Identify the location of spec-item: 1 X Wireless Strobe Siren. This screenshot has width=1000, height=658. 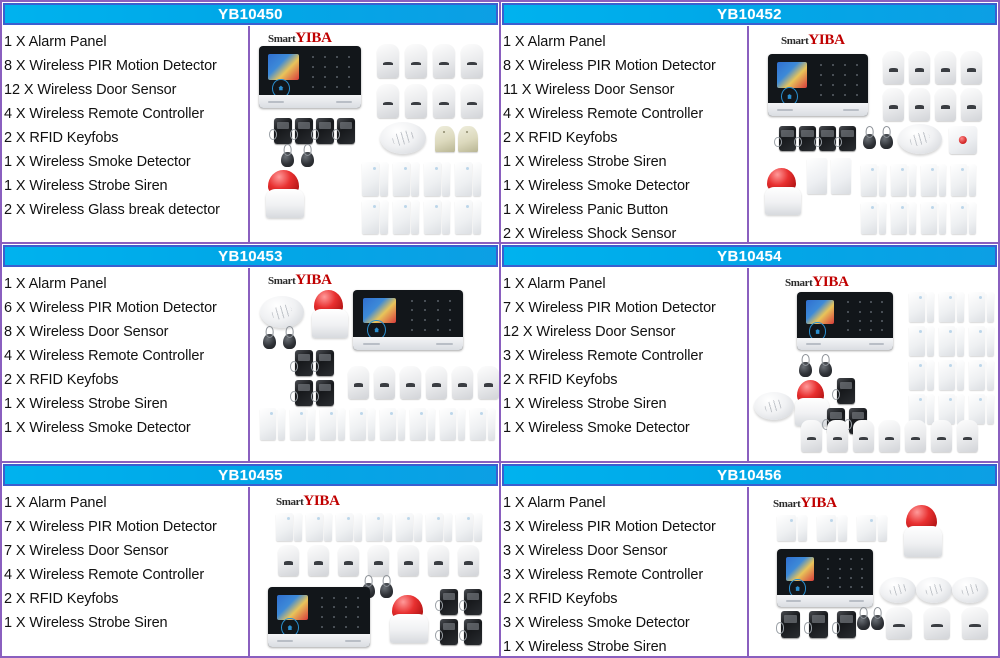
(86, 623).